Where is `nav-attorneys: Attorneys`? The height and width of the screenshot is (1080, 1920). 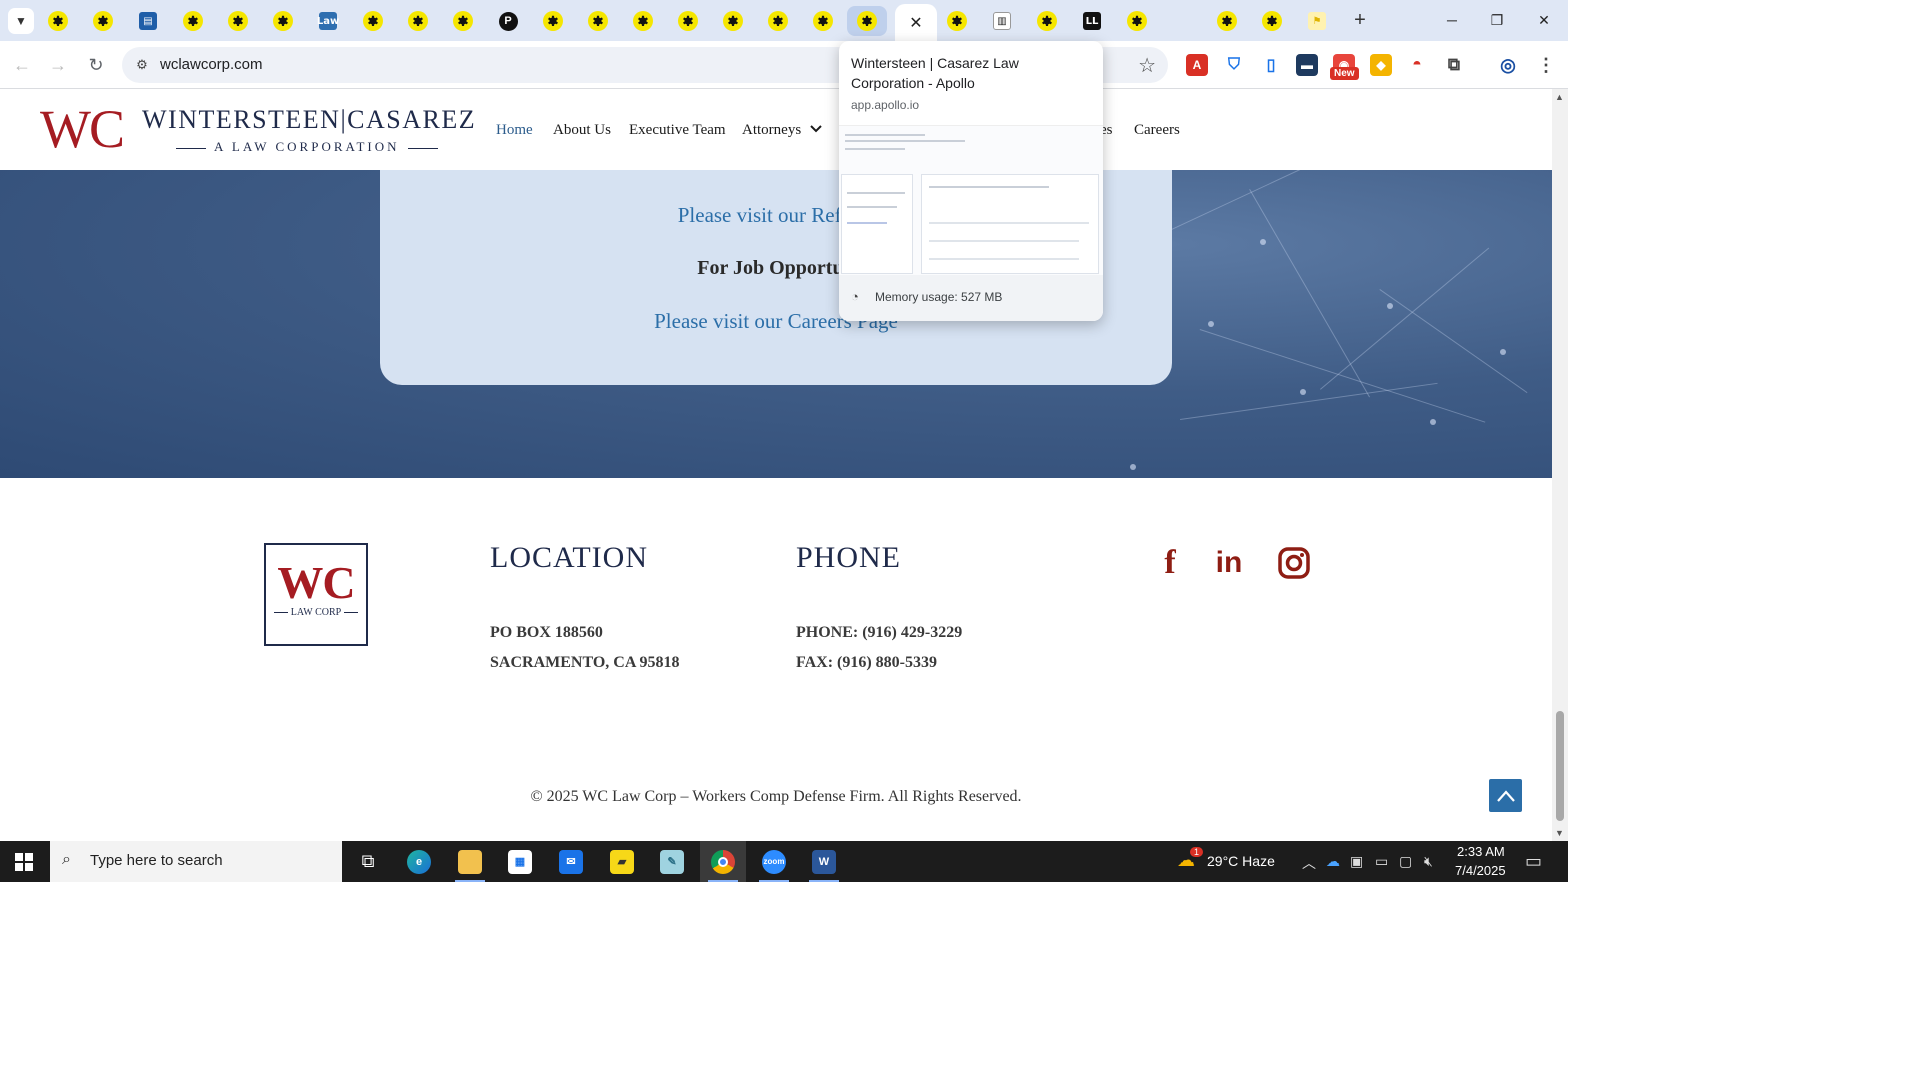 nav-attorneys: Attorneys is located at coordinates (782, 130).